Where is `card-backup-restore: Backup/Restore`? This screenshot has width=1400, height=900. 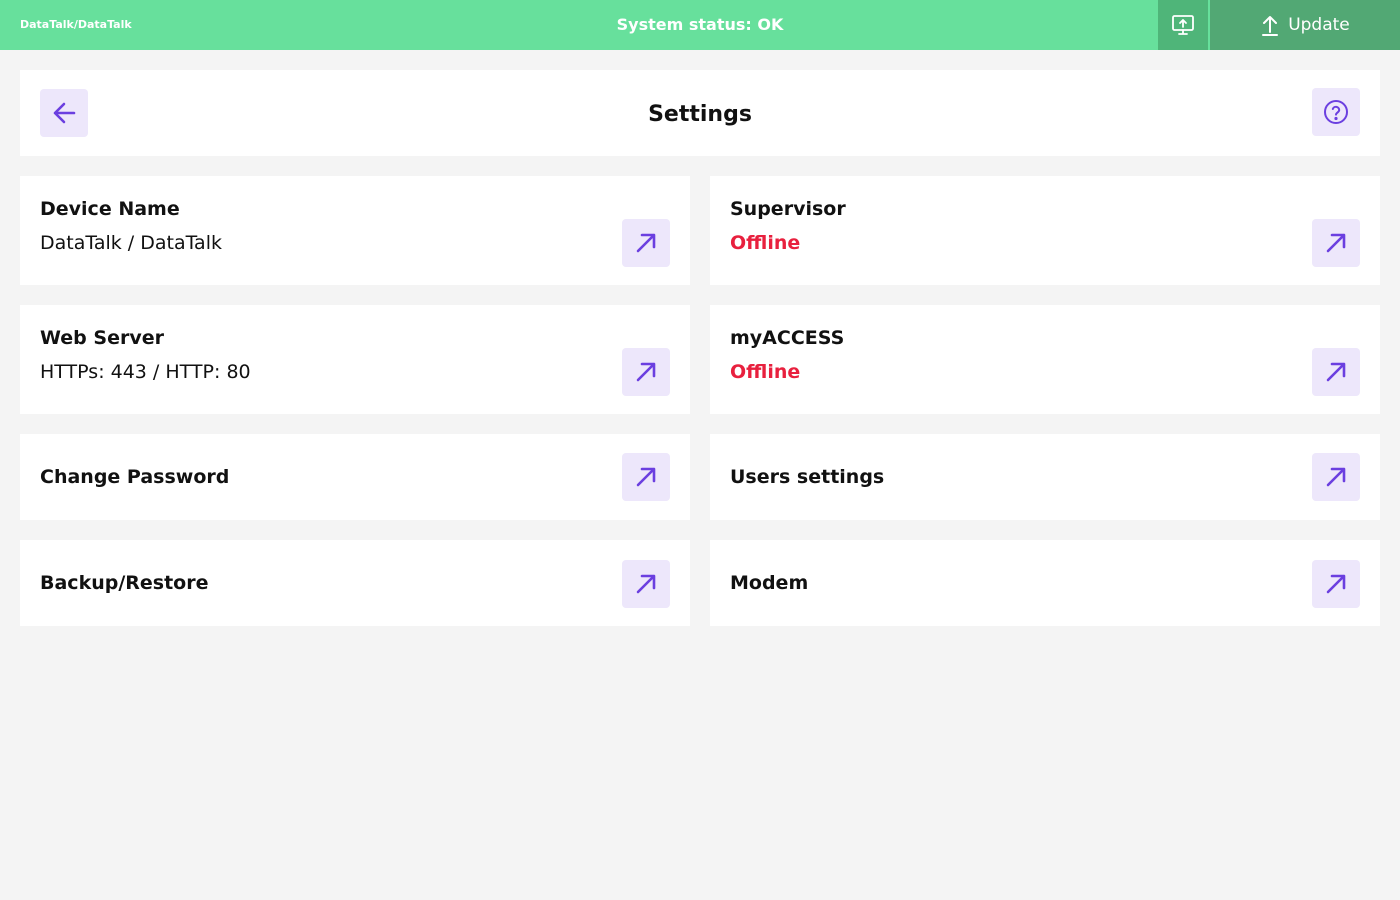 card-backup-restore: Backup/Restore is located at coordinates (355, 583).